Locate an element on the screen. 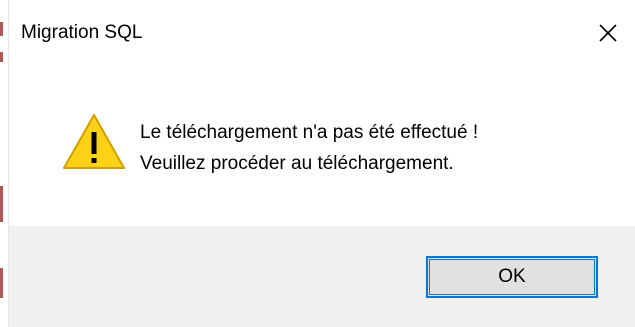 This screenshot has height=327, width=635. warning-icon is located at coordinates (94, 141).